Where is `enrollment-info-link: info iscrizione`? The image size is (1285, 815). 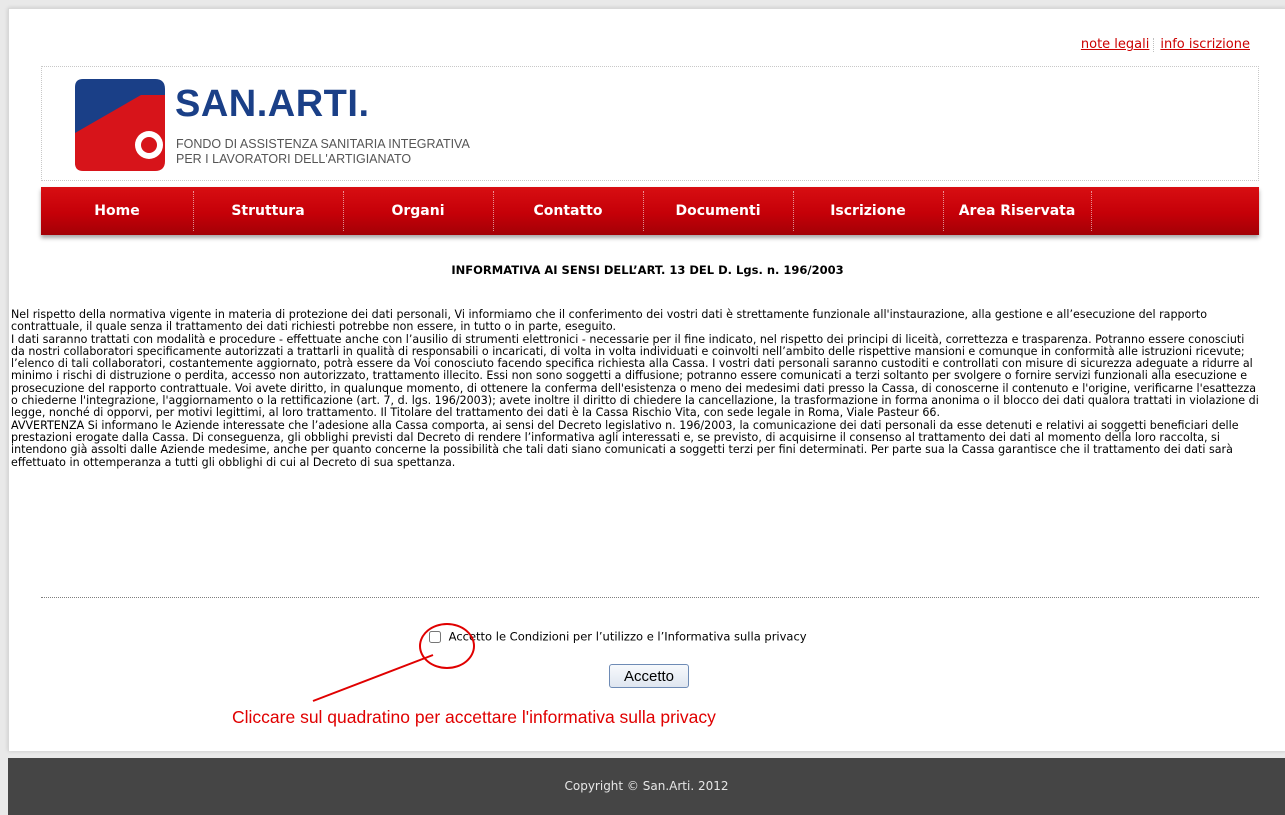
enrollment-info-link: info iscrizione is located at coordinates (1205, 44).